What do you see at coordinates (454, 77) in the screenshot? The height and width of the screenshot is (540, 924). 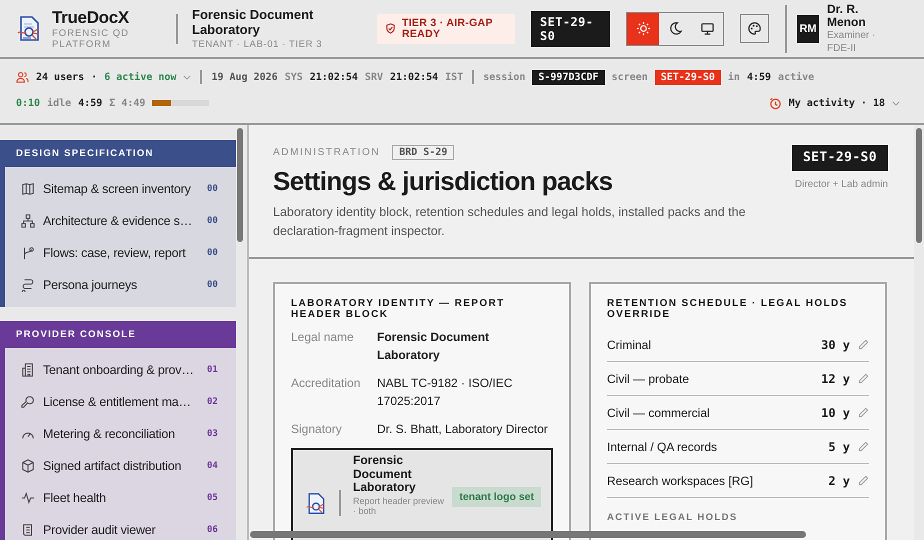 I see `timezone: IST` at bounding box center [454, 77].